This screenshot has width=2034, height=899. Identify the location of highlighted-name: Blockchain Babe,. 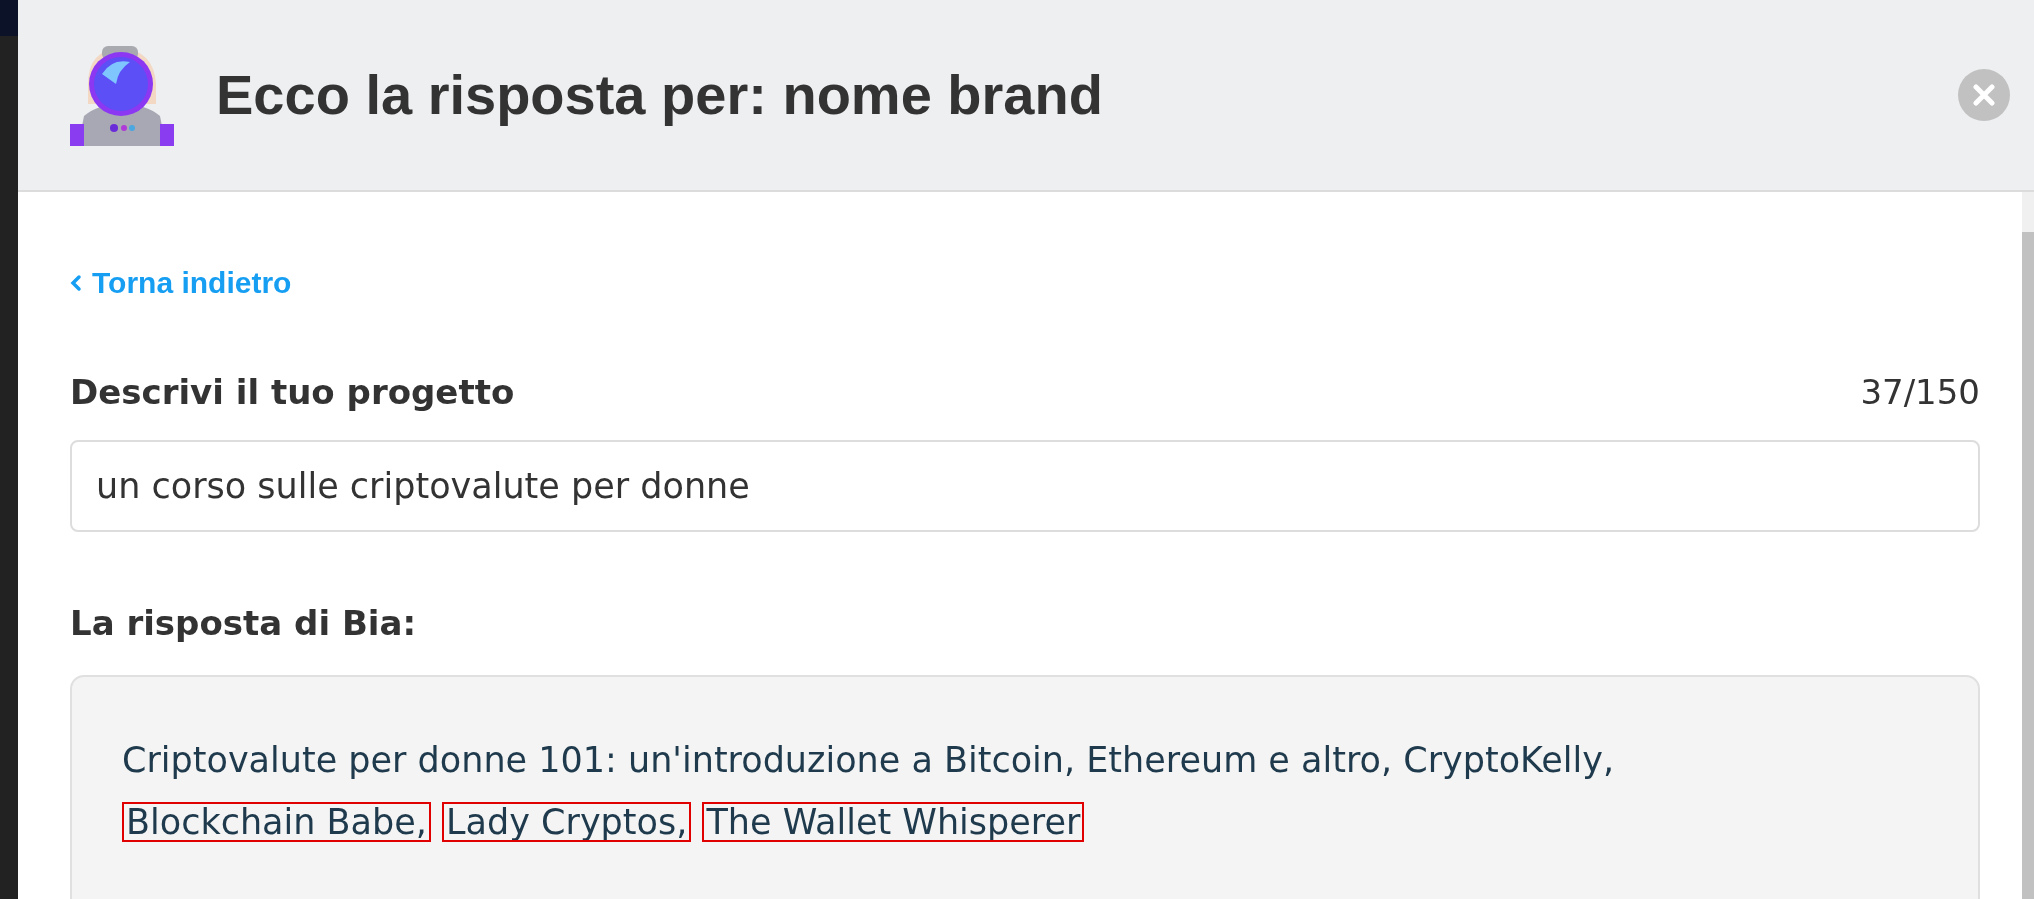
(276, 822).